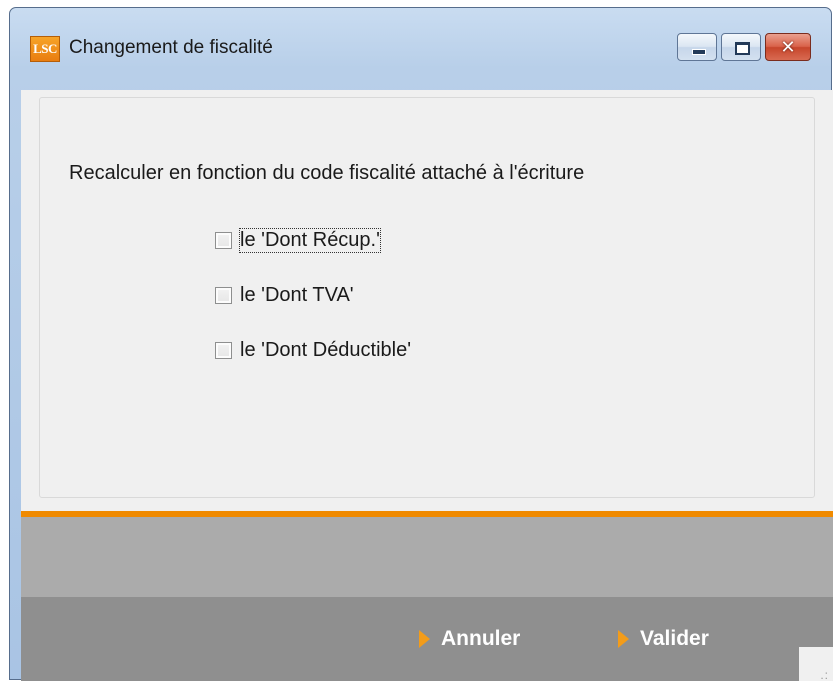 The width and height of the screenshot is (833, 682). I want to click on resize-grip: .:, so click(816, 664).